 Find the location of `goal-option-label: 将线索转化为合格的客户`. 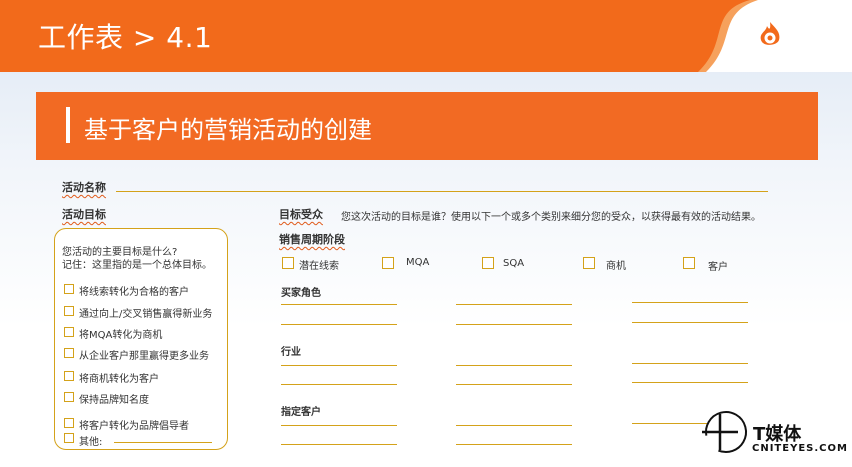

goal-option-label: 将线索转化为合格的客户 is located at coordinates (134, 292).